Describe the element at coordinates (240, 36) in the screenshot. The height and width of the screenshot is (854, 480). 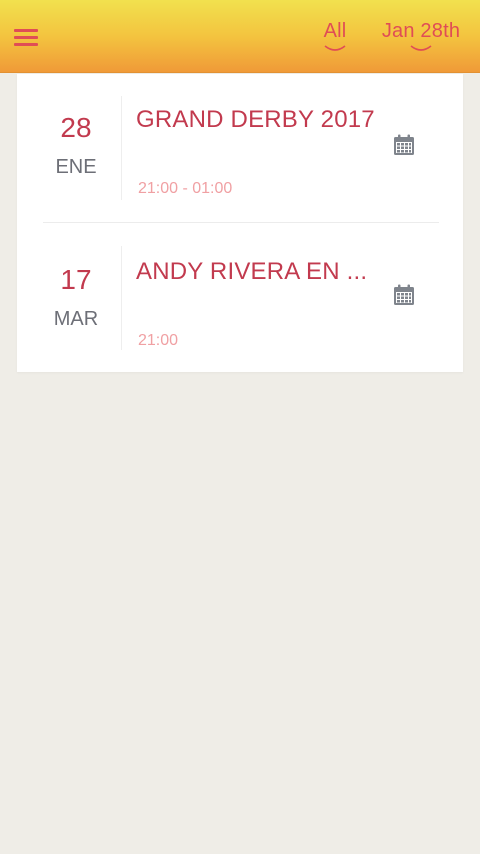
I see `app-header: All Jan 28th` at that location.